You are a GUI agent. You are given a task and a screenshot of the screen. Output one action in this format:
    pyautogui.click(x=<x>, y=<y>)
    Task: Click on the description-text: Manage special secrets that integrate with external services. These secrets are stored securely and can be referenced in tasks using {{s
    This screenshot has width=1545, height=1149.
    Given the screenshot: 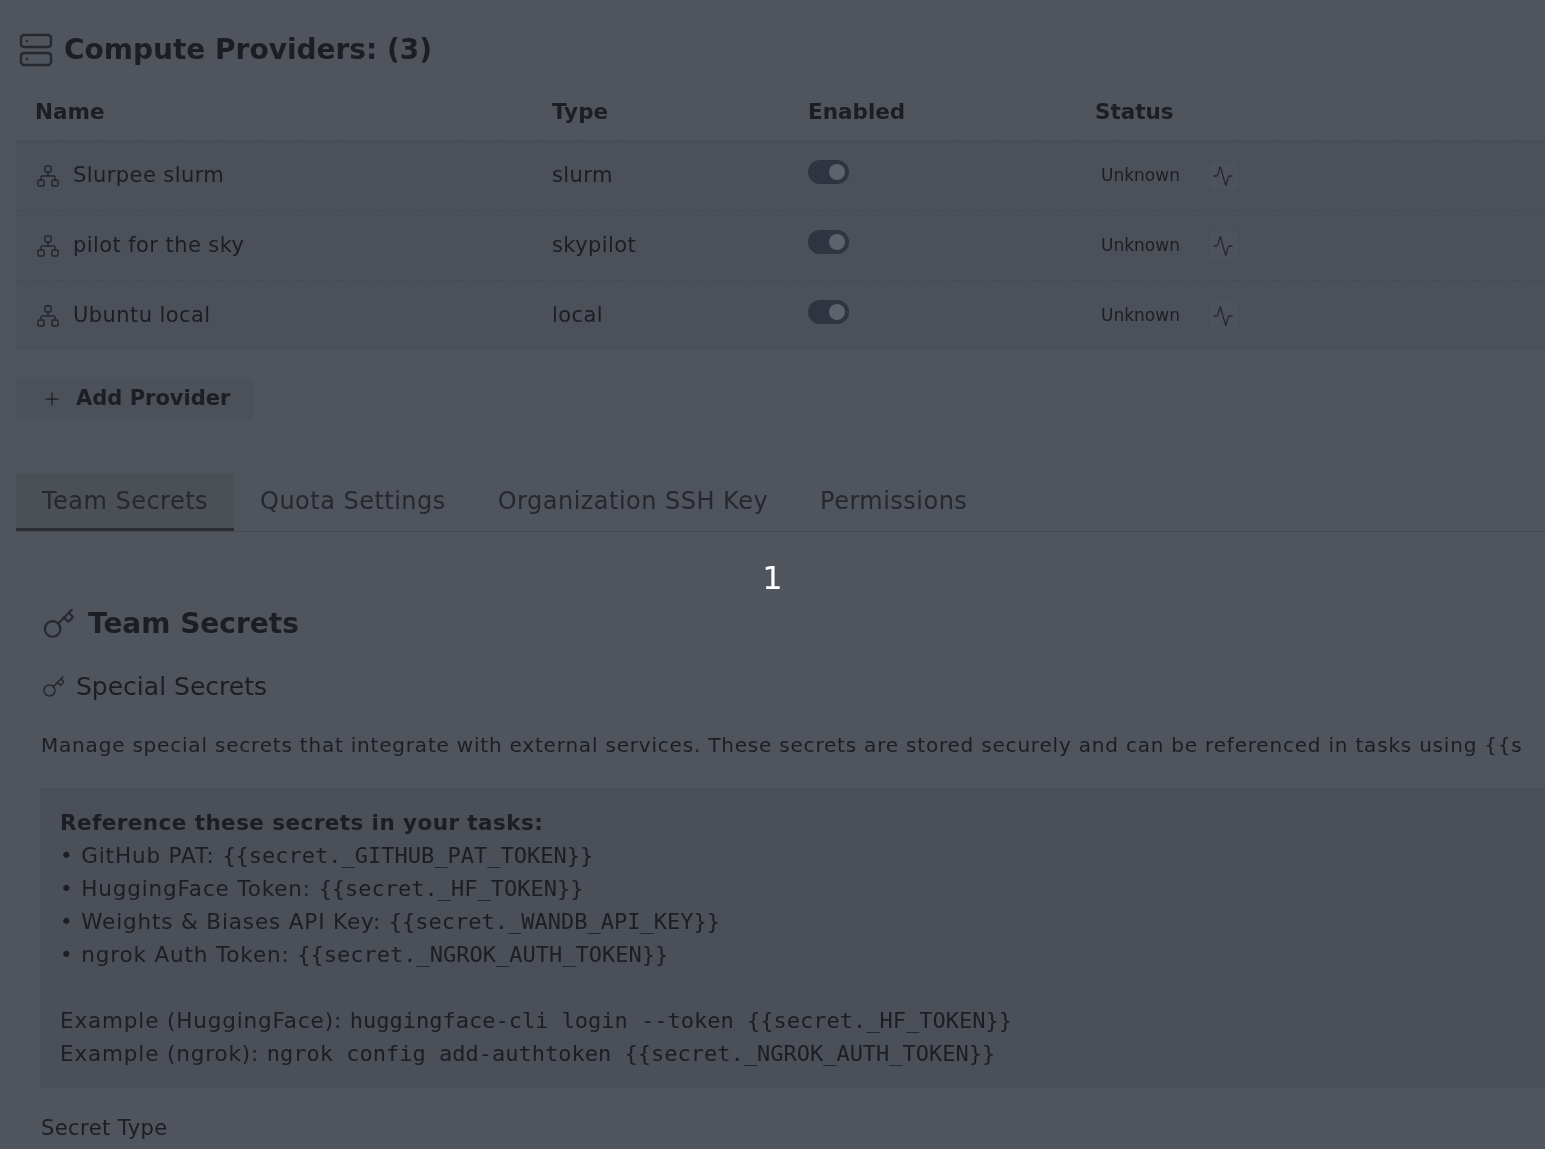 What is the action you would take?
    pyautogui.click(x=782, y=745)
    